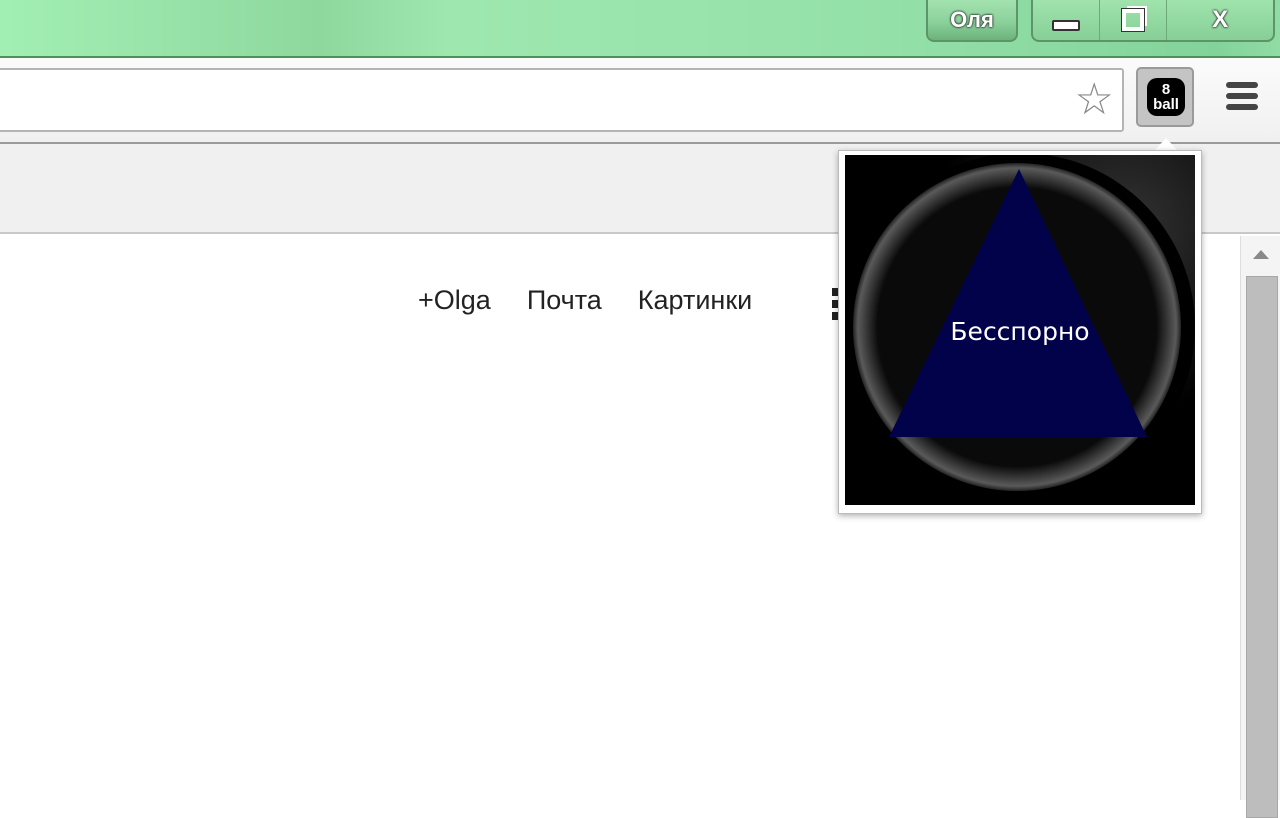 This screenshot has width=1280, height=818. I want to click on 8ball-icon: 8 ball, so click(1166, 97).